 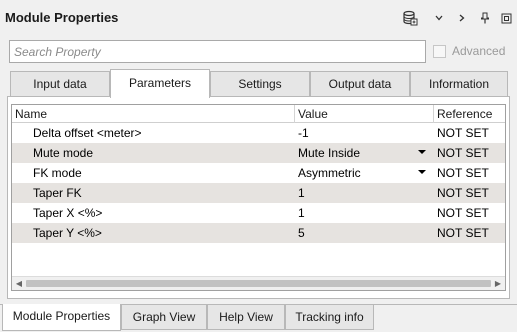 I want to click on grid-header: Name Value Reference, so click(x=258, y=114).